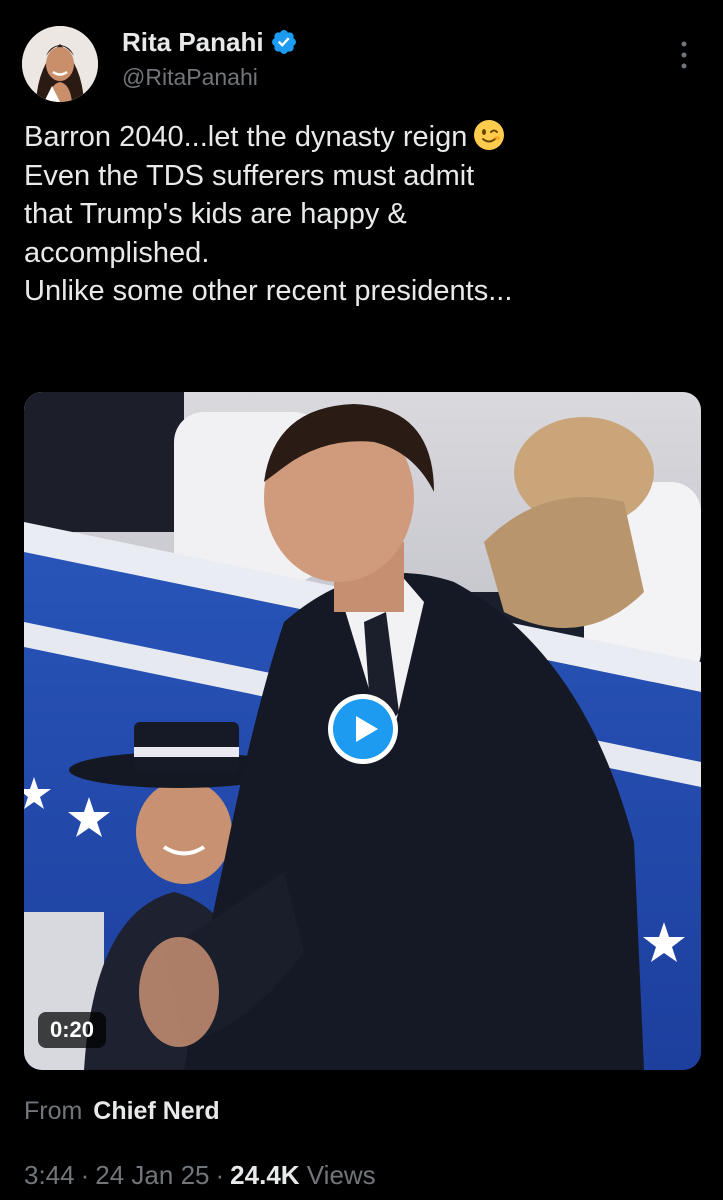 The height and width of the screenshot is (1200, 723). Describe the element at coordinates (72, 1030) in the screenshot. I see `video-duration-badge: 0:20` at that location.